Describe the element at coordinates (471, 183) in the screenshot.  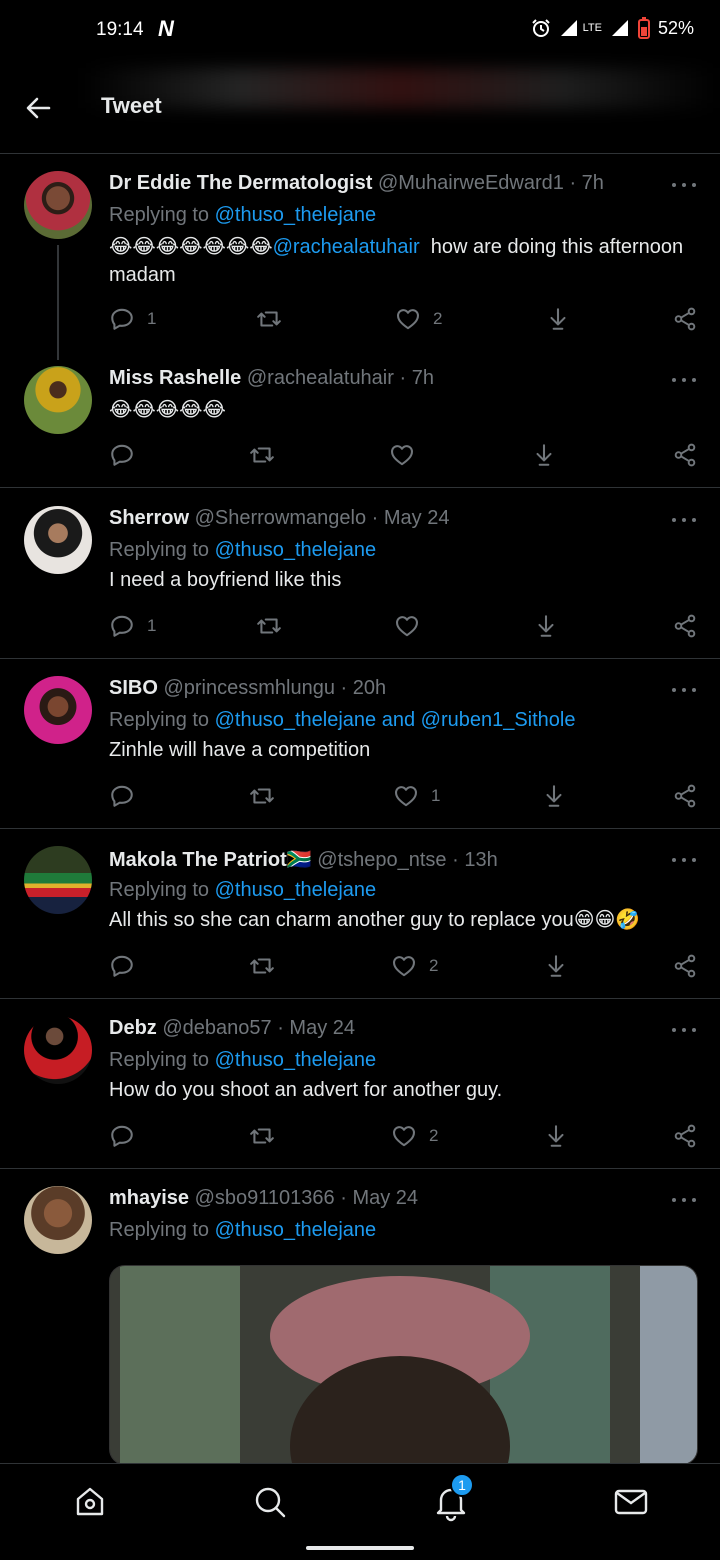
I see `user-handle: @MuhairweEdward1` at that location.